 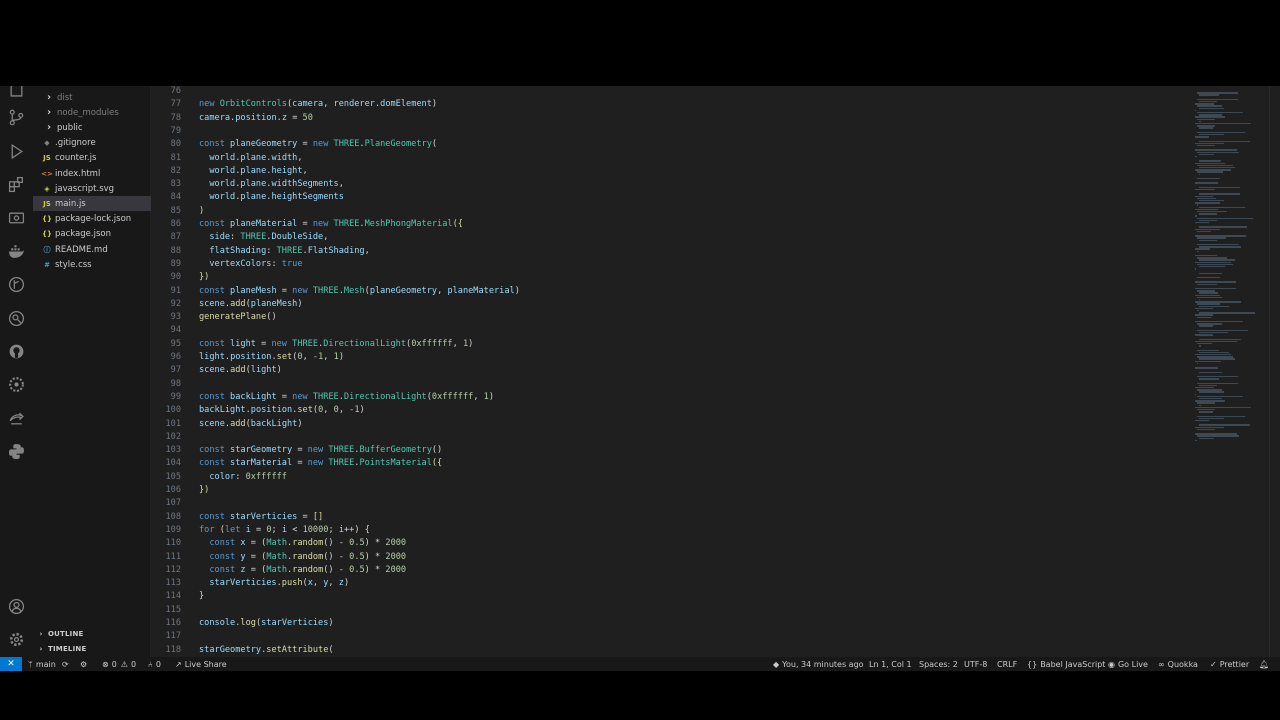 What do you see at coordinates (938, 664) in the screenshot?
I see `indentation-selector: Spaces: 2` at bounding box center [938, 664].